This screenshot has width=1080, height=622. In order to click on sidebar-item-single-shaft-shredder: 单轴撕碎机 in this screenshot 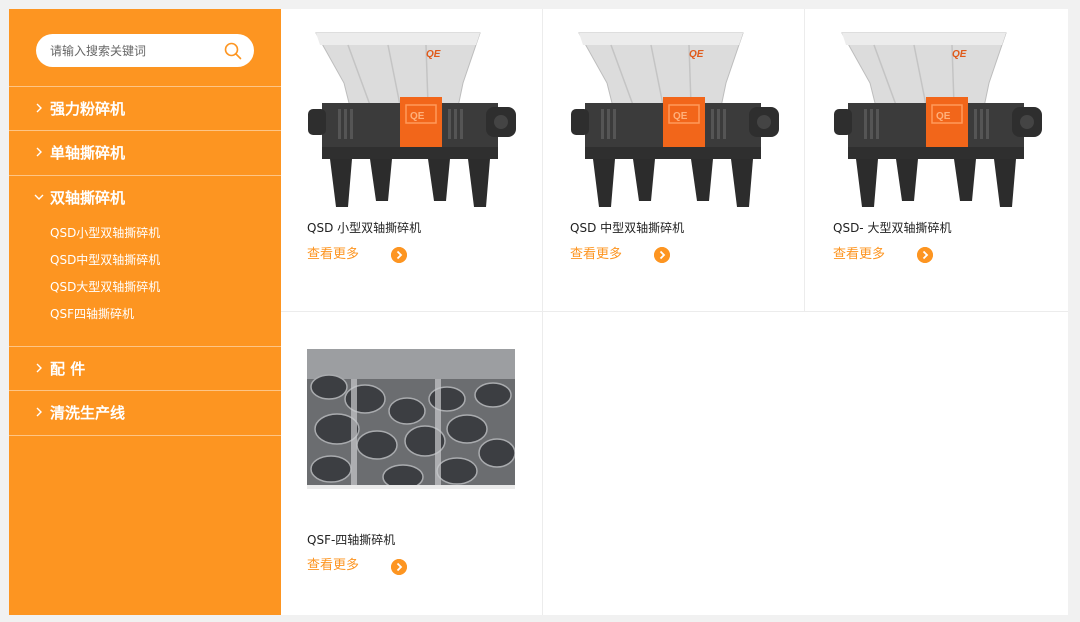, I will do `click(145, 152)`.